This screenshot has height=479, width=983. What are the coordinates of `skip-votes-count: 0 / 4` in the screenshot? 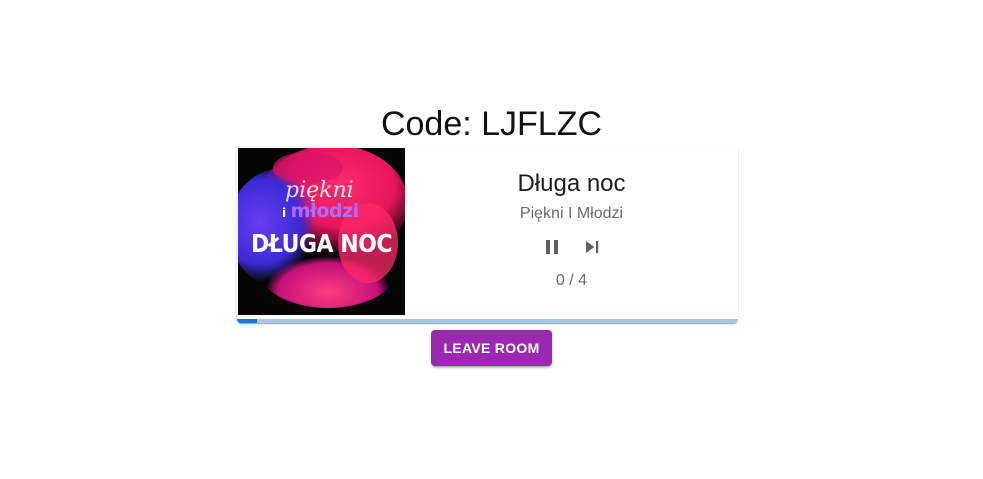 It's located at (571, 280).